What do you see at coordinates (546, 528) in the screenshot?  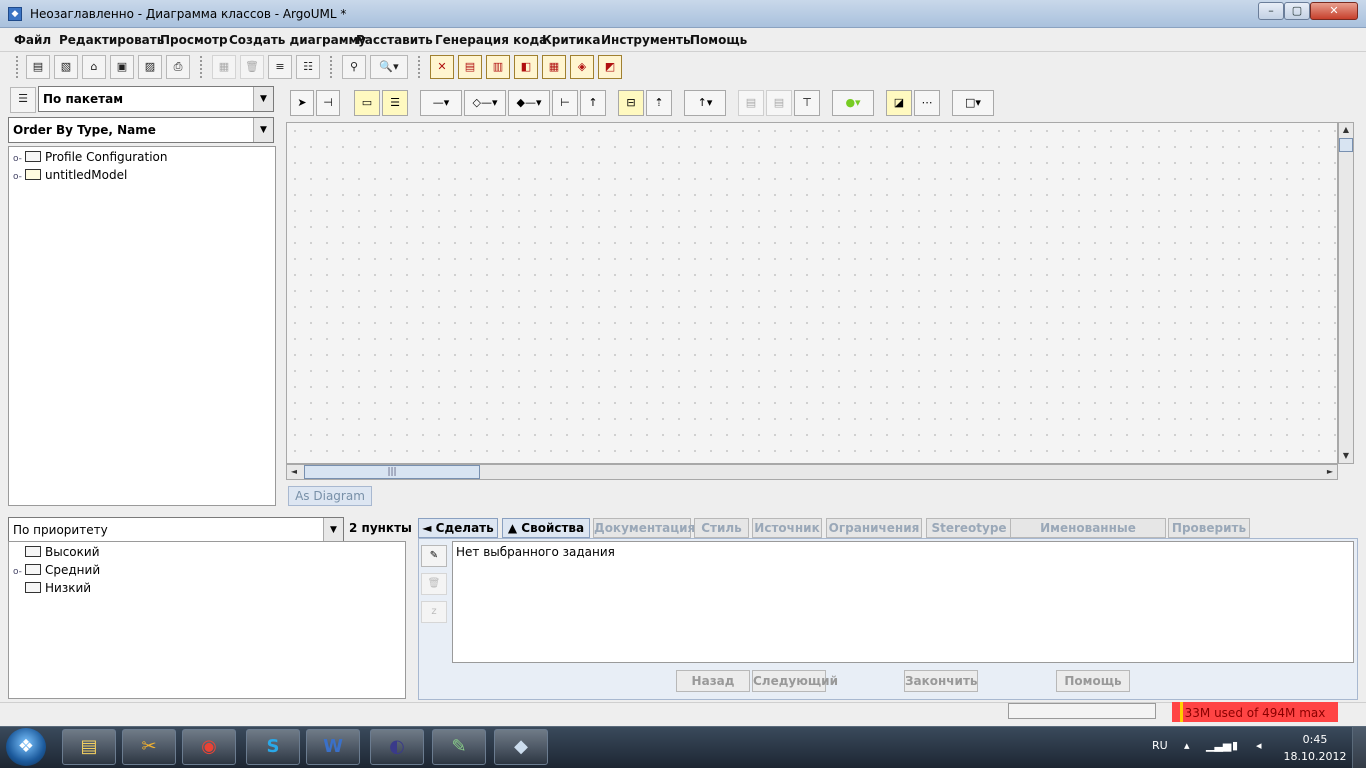 I see `tab-properties: ▲ Свойства` at bounding box center [546, 528].